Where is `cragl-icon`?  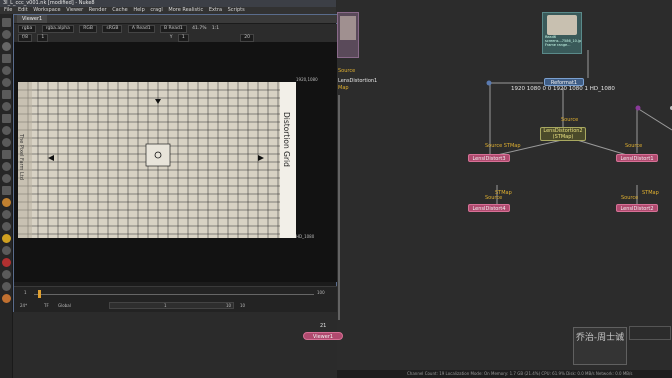
cragl-icon is located at coordinates (6, 238).